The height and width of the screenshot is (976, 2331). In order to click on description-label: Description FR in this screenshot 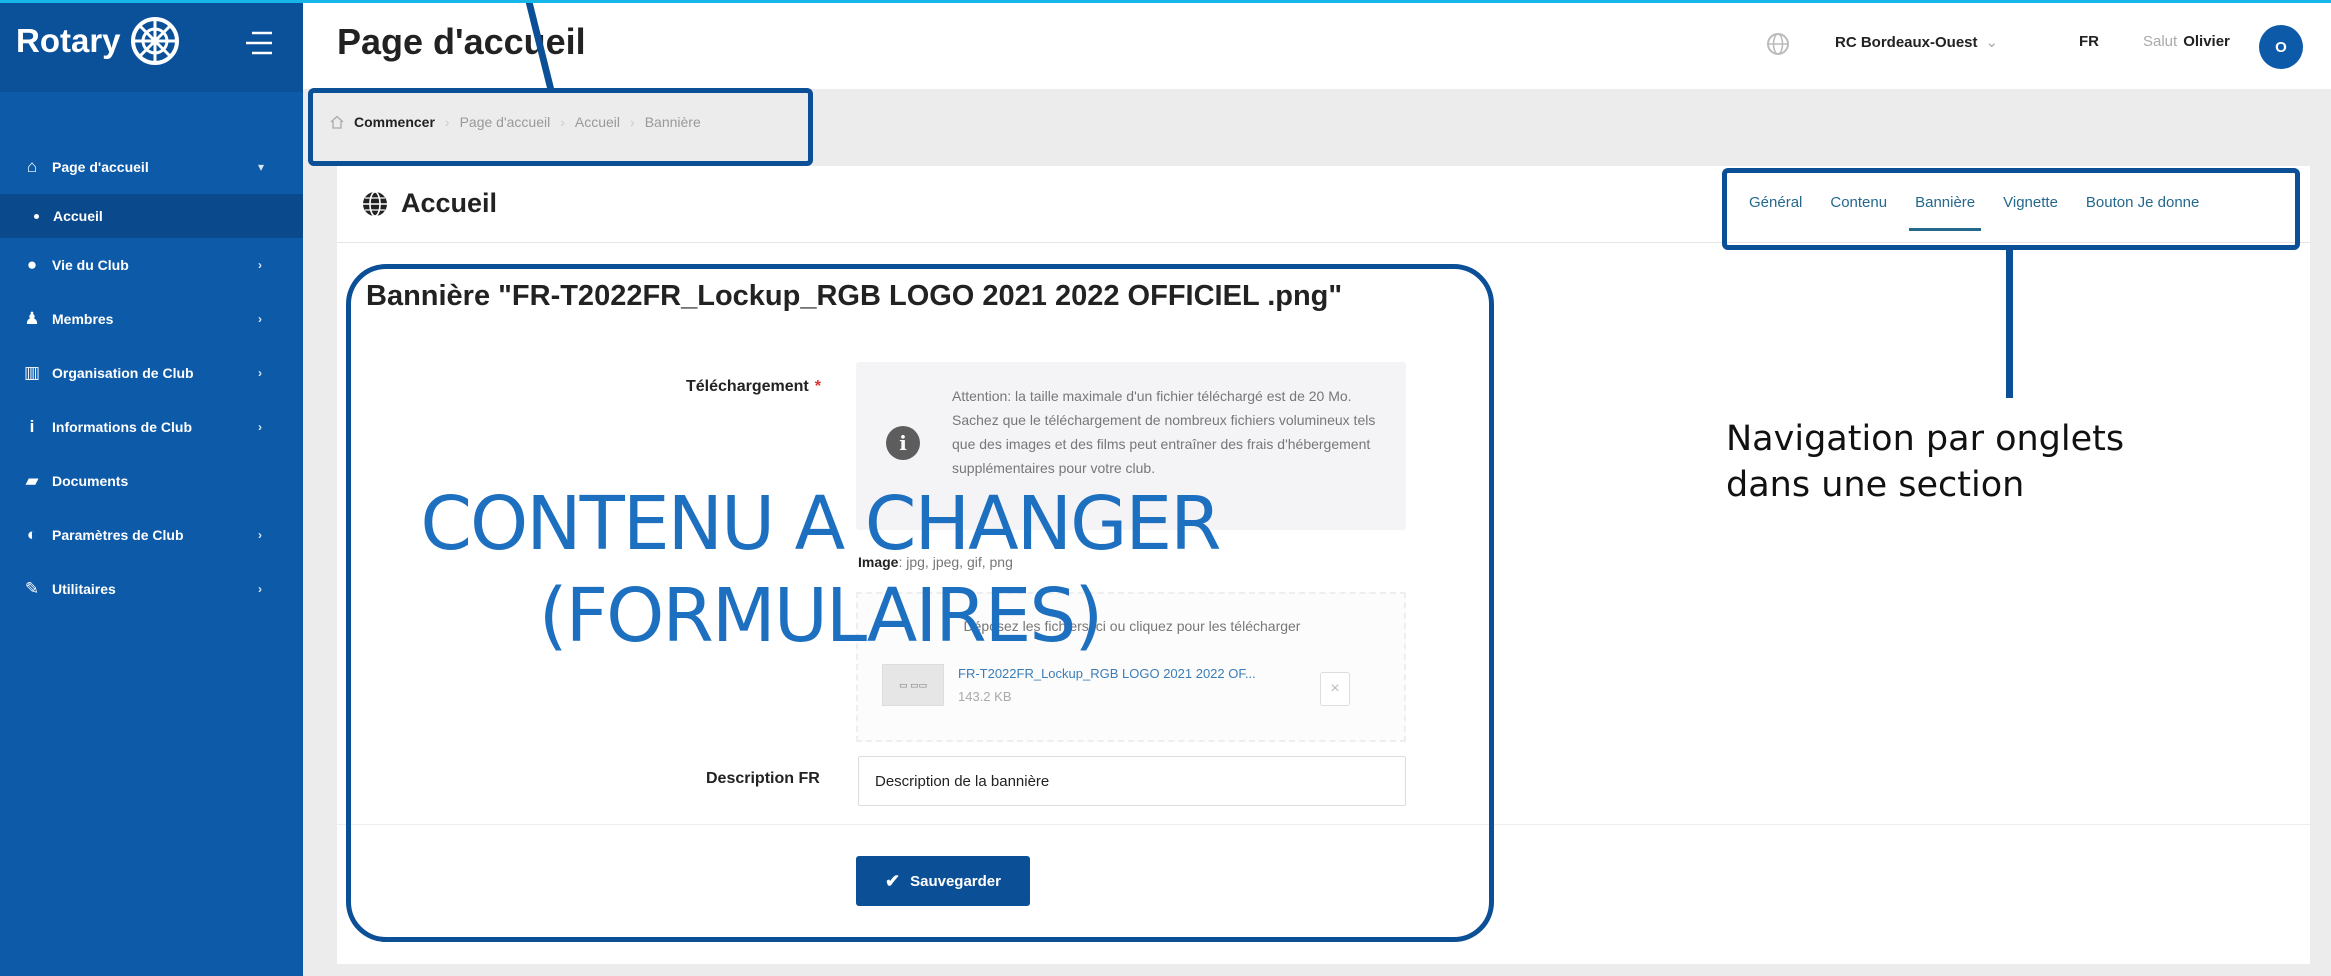, I will do `click(763, 778)`.